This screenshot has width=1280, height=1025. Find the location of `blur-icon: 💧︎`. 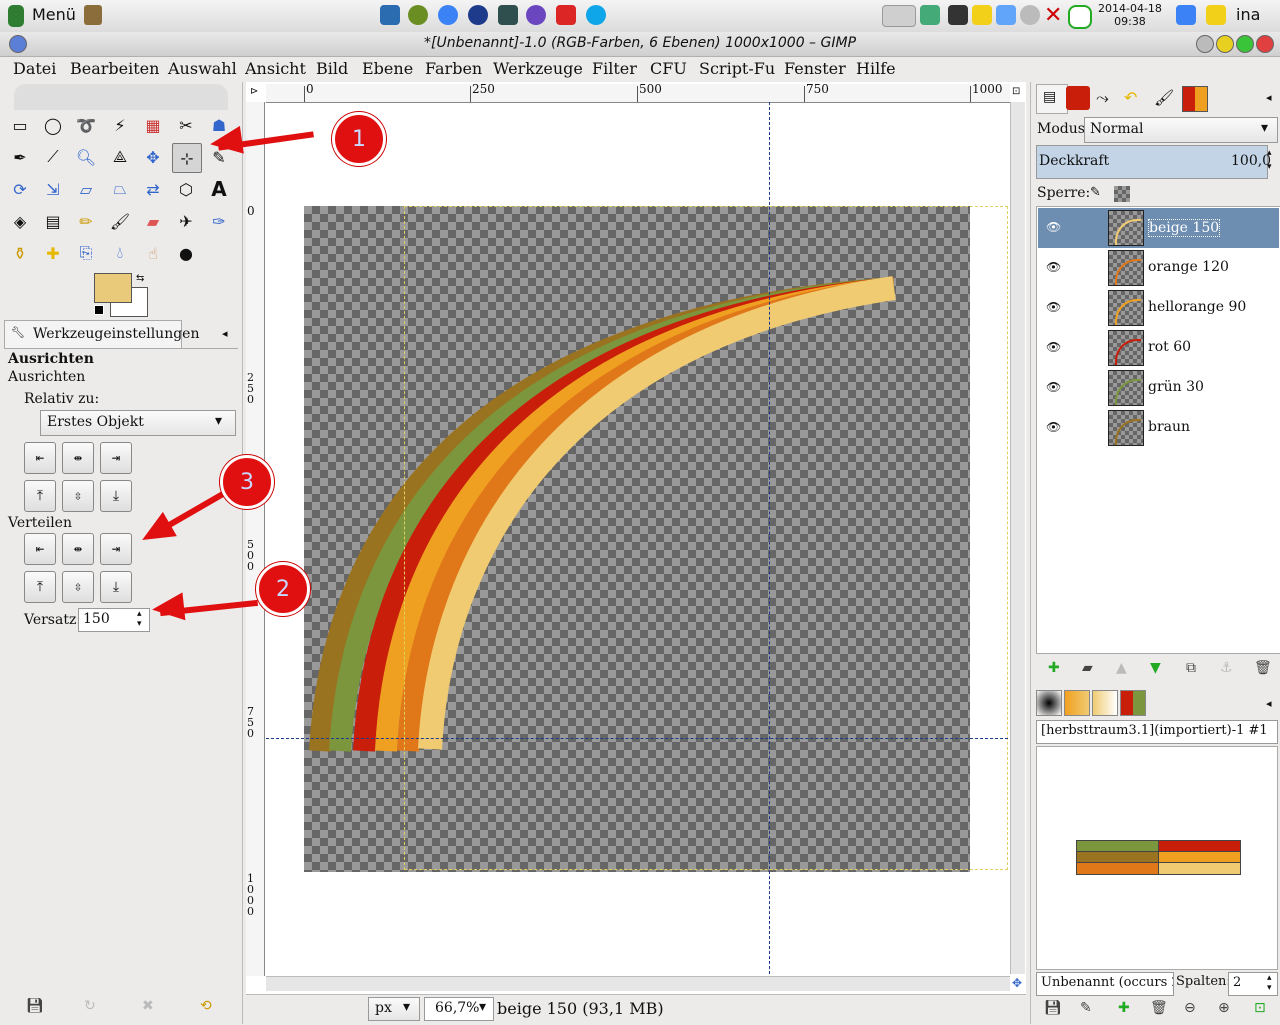

blur-icon: 💧︎ is located at coordinates (120, 253).